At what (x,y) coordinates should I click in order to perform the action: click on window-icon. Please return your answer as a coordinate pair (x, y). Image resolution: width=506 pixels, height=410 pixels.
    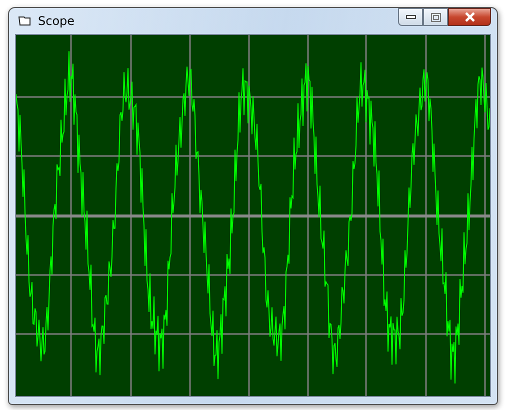
    Looking at the image, I should click on (25, 21).